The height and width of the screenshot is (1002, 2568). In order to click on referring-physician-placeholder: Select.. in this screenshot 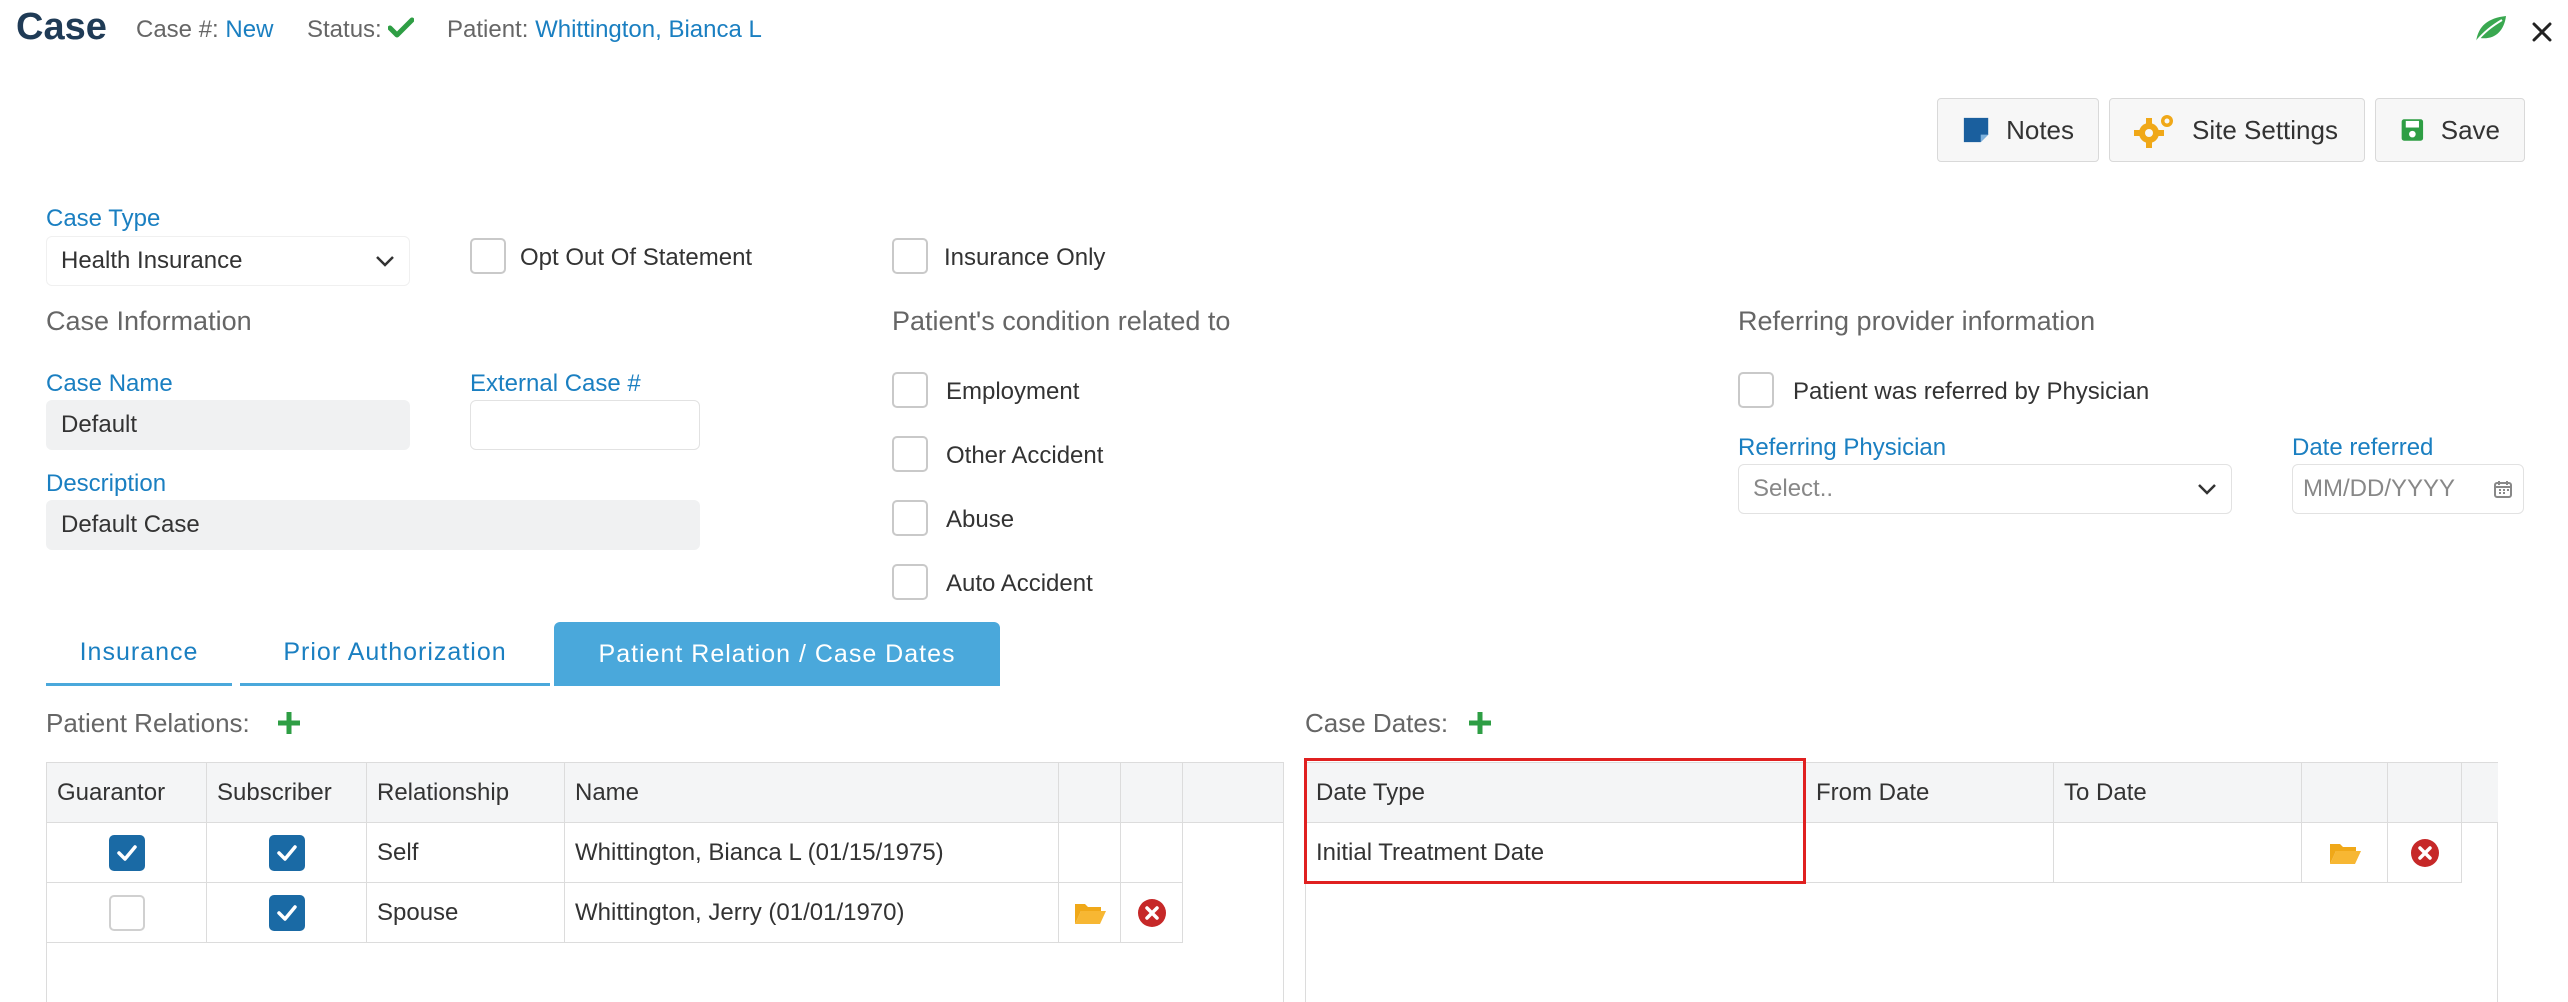, I will do `click(1793, 488)`.